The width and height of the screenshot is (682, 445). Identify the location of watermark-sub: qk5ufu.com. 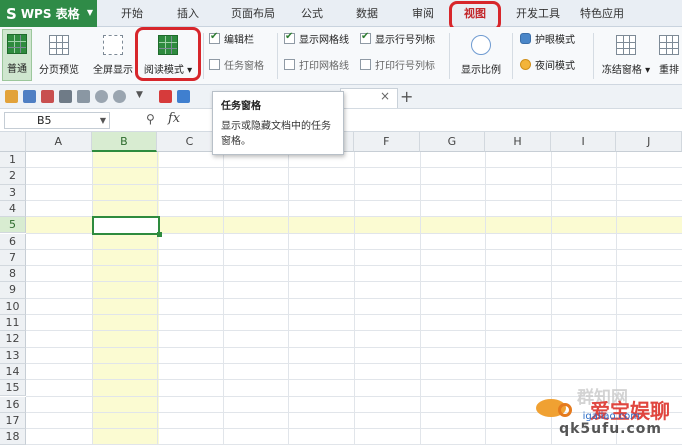
(610, 429).